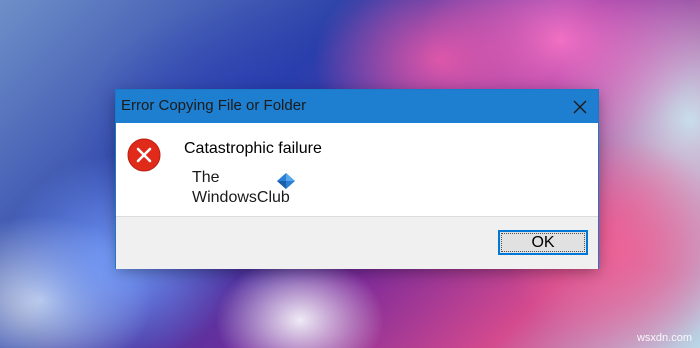 The height and width of the screenshot is (348, 700). Describe the element at coordinates (214, 105) in the screenshot. I see `dialog-title: Error Copying File or Folder` at that location.